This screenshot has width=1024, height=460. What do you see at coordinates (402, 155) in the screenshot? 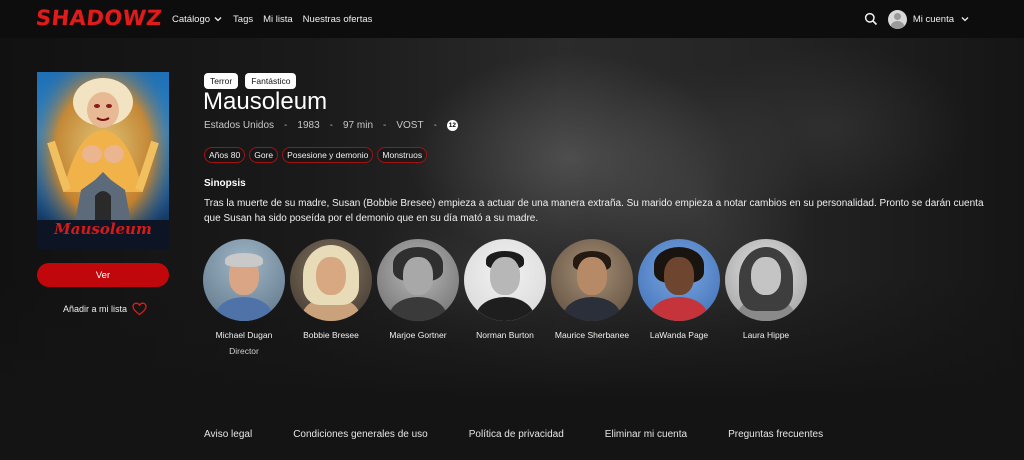
I see `tag-chip: Monstruos` at bounding box center [402, 155].